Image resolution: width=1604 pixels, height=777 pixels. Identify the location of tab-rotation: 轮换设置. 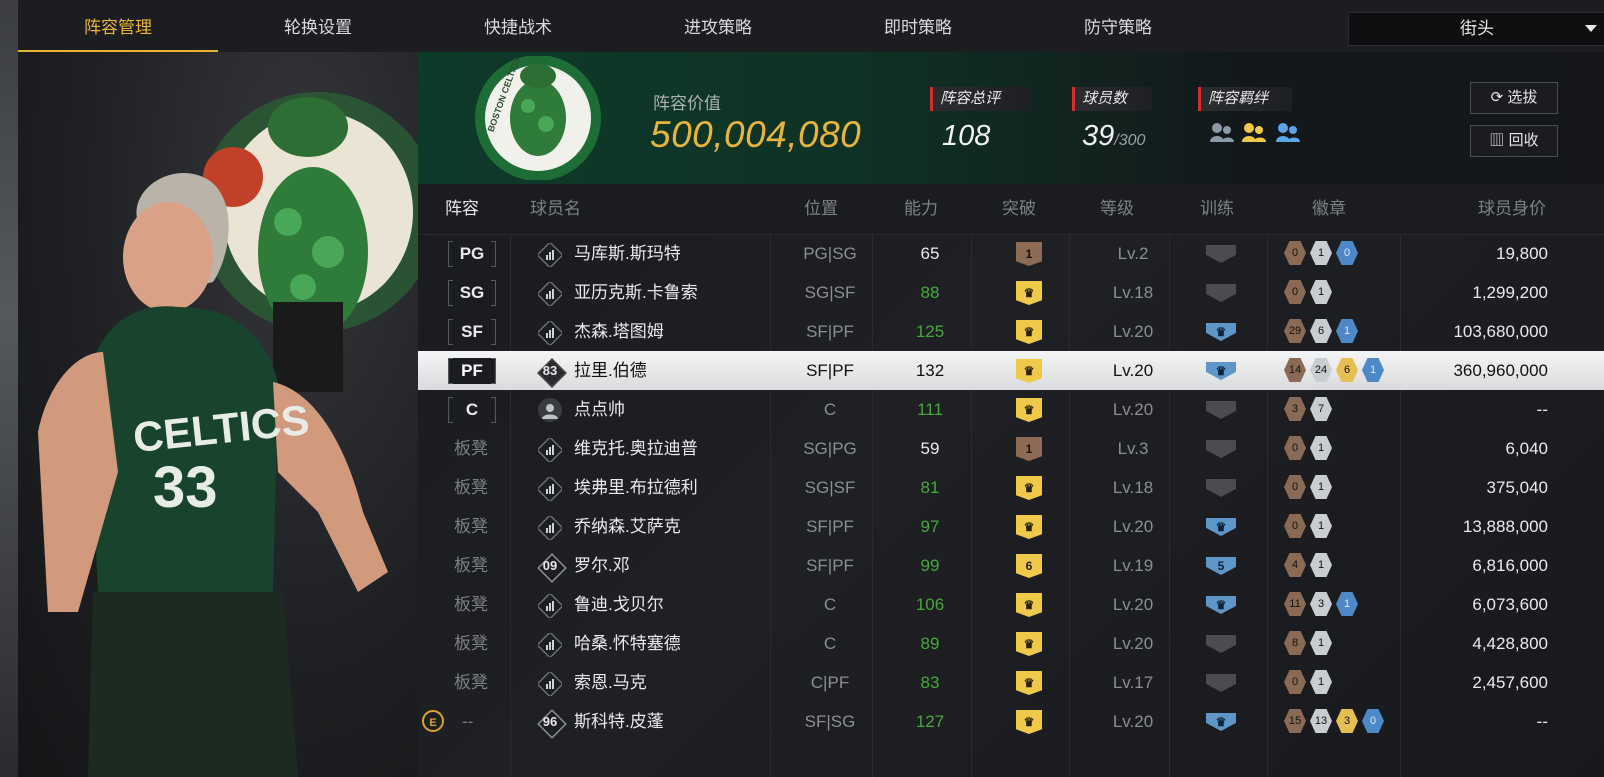
(318, 26).